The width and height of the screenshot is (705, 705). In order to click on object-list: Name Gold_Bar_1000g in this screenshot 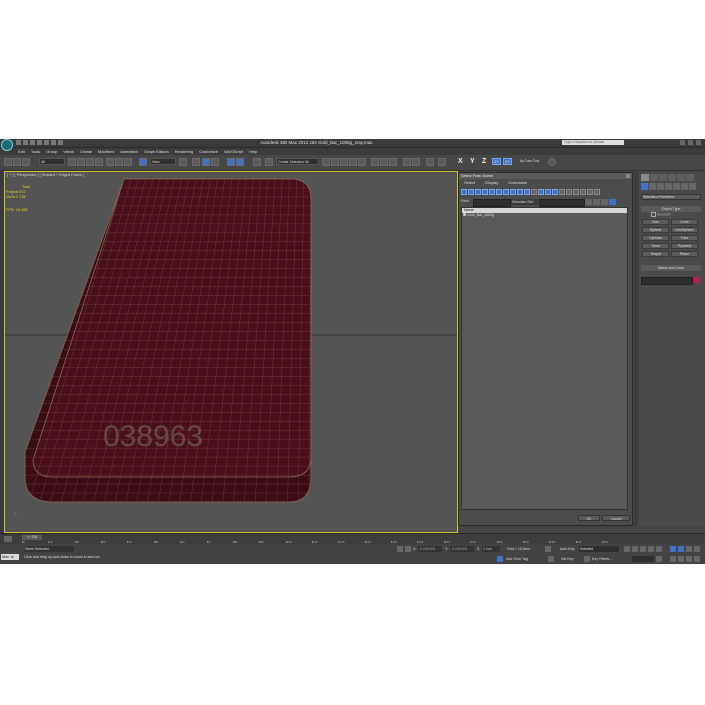, I will do `click(544, 358)`.